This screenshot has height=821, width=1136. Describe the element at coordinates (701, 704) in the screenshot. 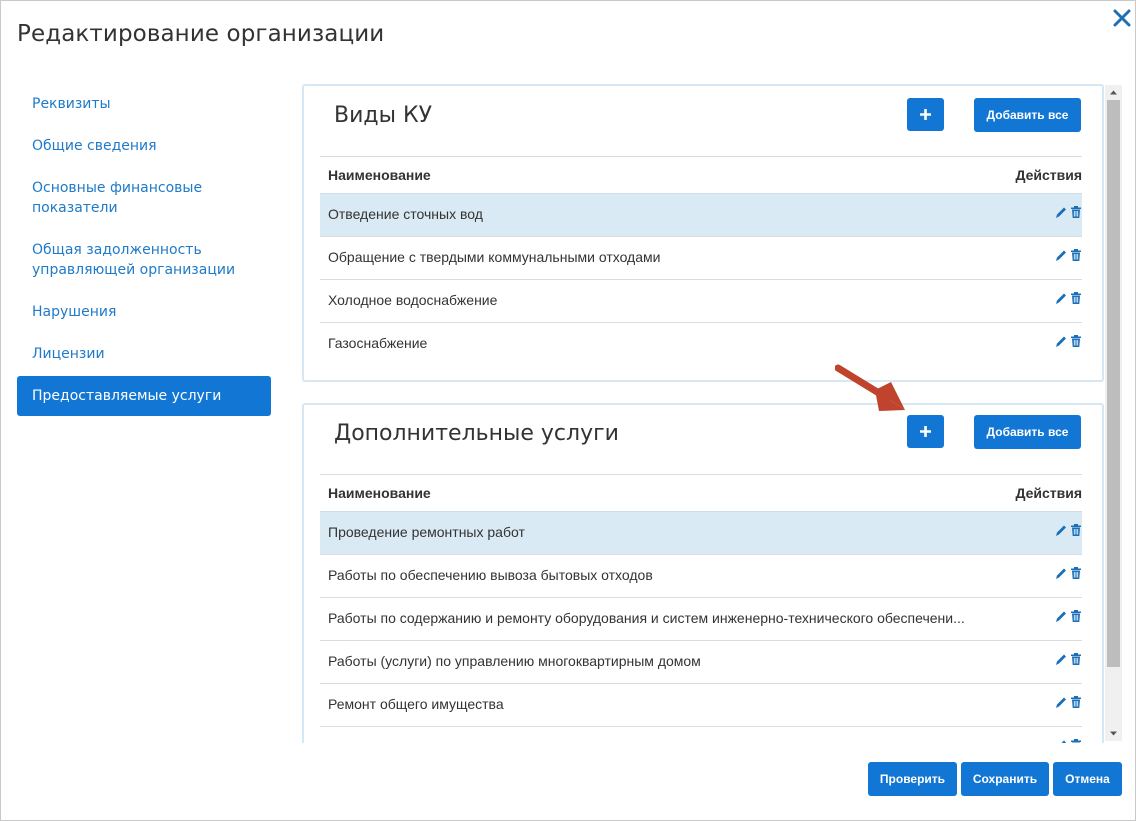

I see `table-row: Ремонт общего имущества` at that location.